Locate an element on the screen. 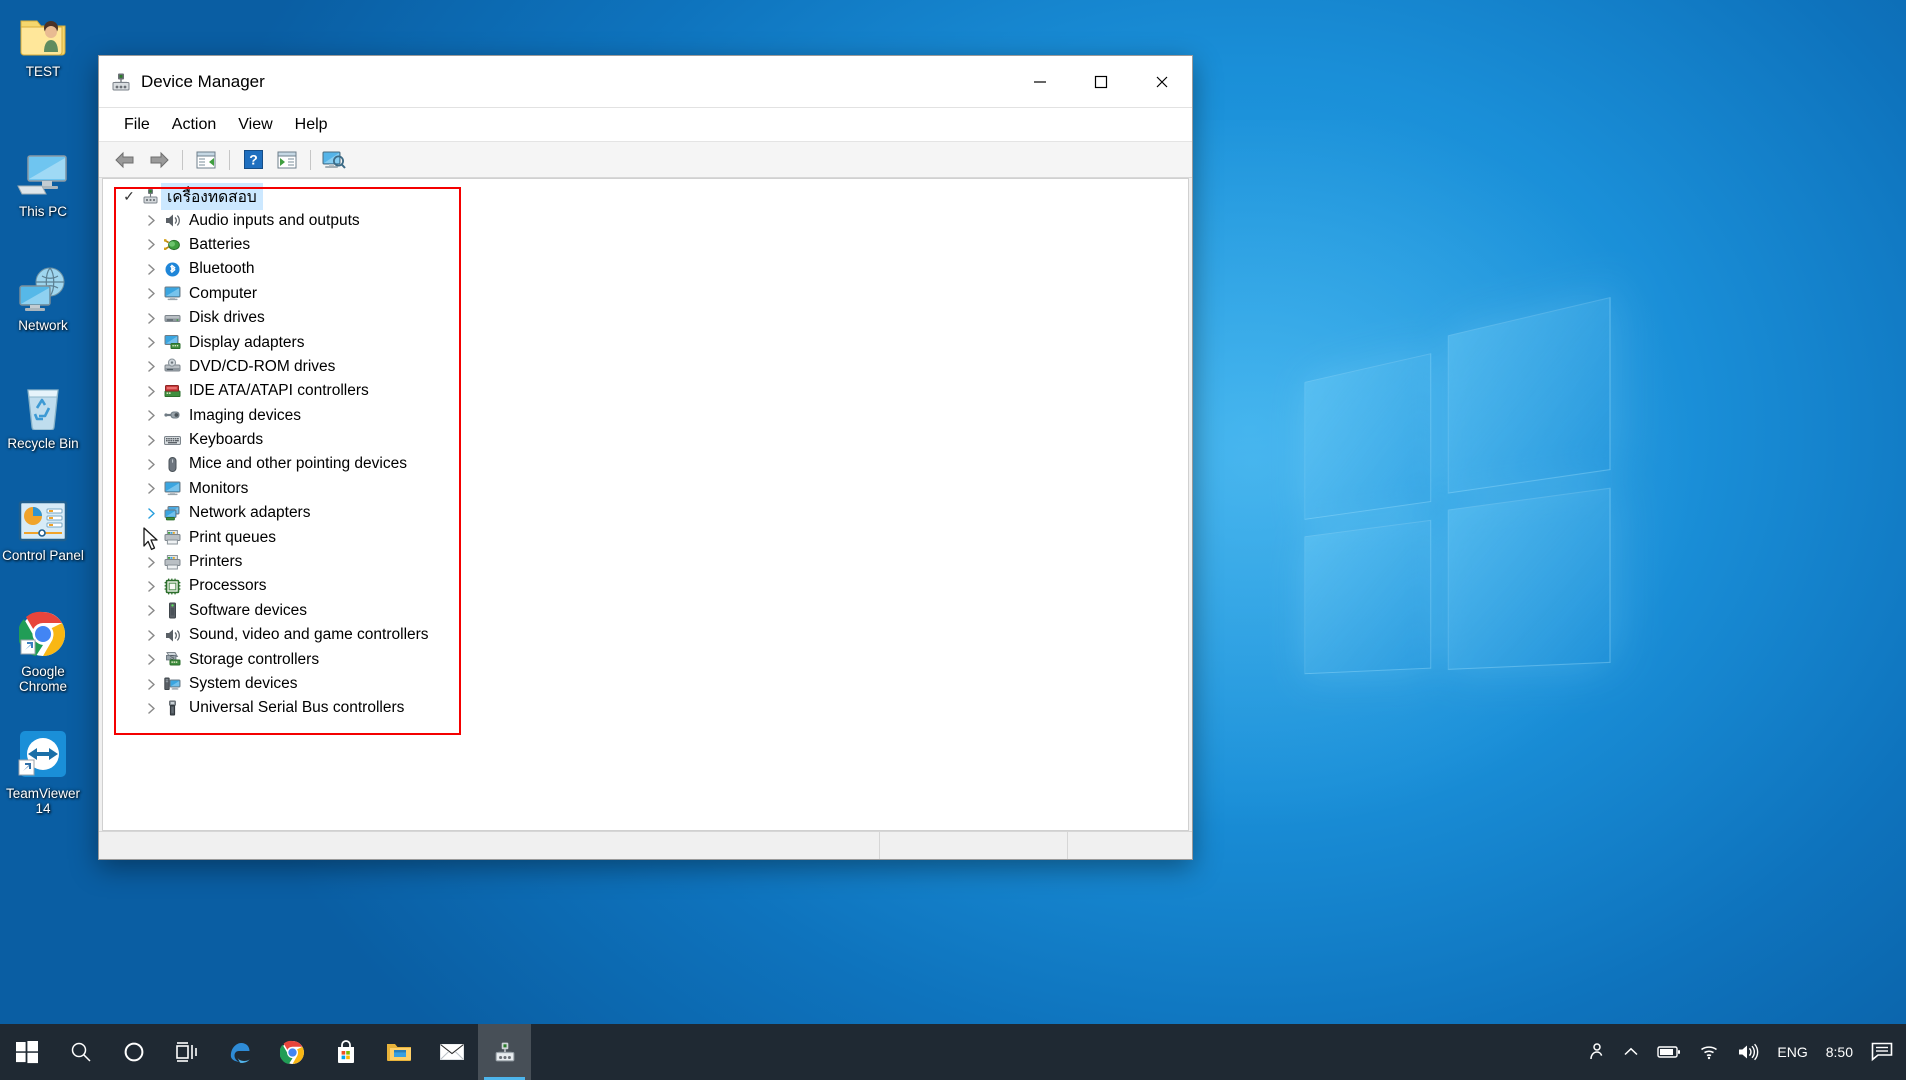  computer-icon is located at coordinates (43, 173).